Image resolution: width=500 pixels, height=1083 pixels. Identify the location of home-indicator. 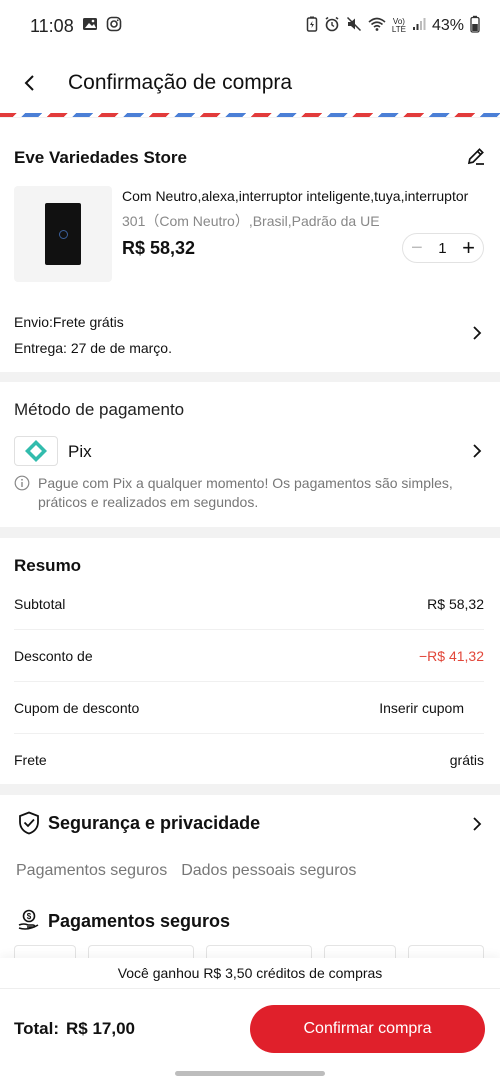
(250, 1073).